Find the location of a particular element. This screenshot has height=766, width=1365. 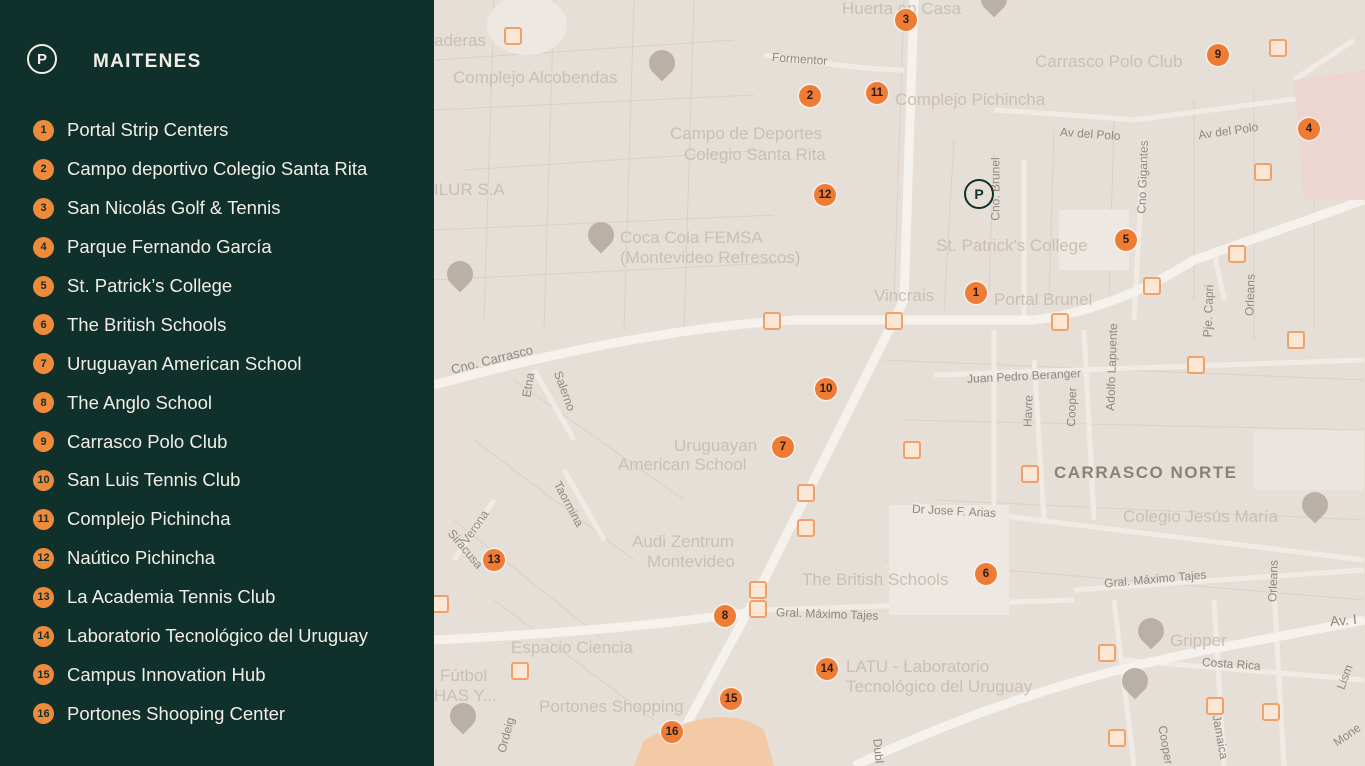

location-item: 15 Campus Innovation Hub is located at coordinates (200, 674).